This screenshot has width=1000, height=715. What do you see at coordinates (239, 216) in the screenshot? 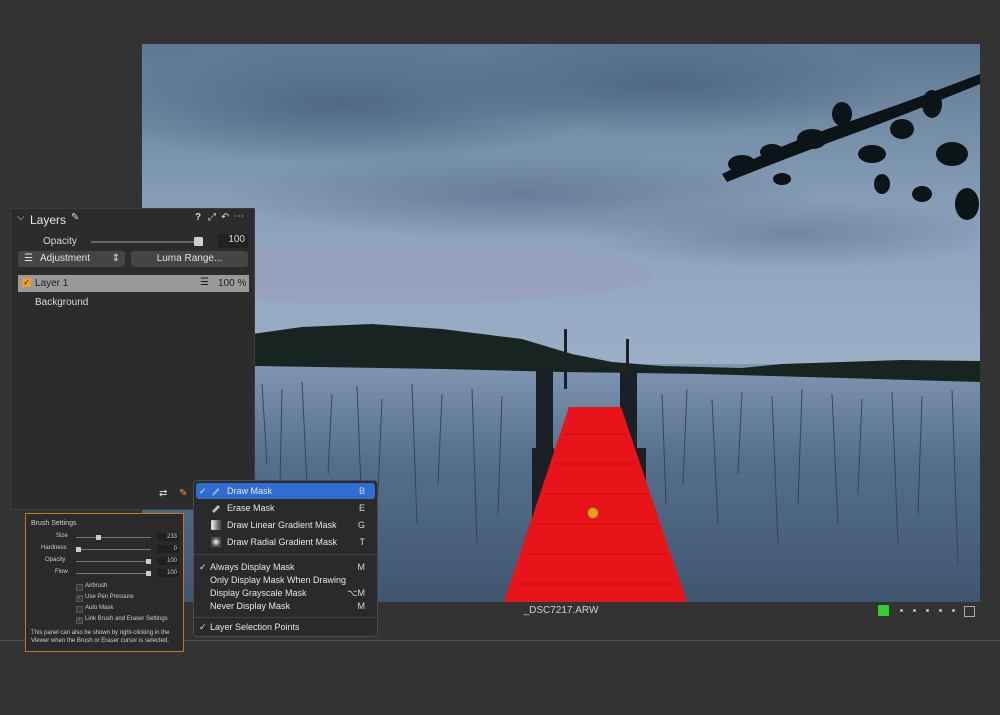
I see `more-icon: ⋯` at bounding box center [239, 216].